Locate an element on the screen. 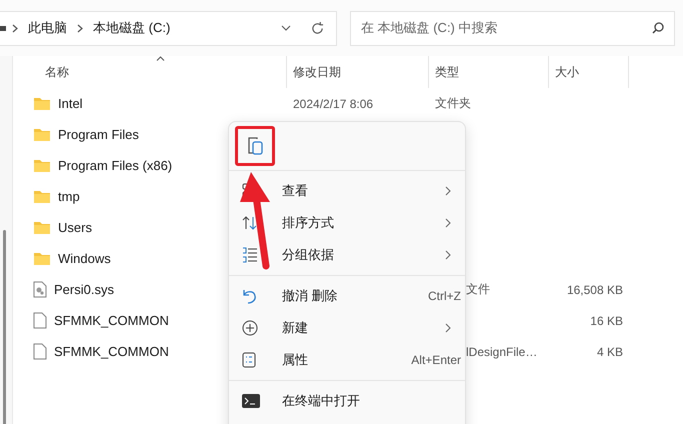 Image resolution: width=683 pixels, height=424 pixels. undo-icon is located at coordinates (250, 296).